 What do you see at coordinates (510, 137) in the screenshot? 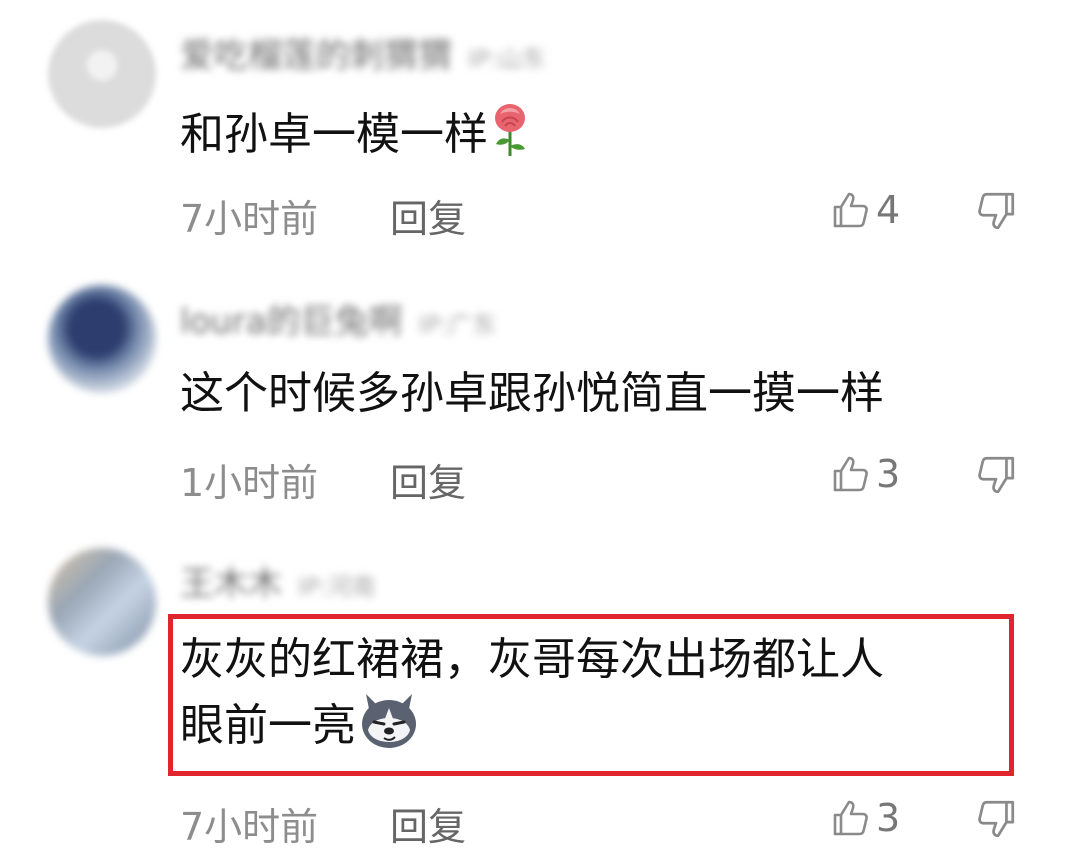
I see `rose-emoji-icon` at bounding box center [510, 137].